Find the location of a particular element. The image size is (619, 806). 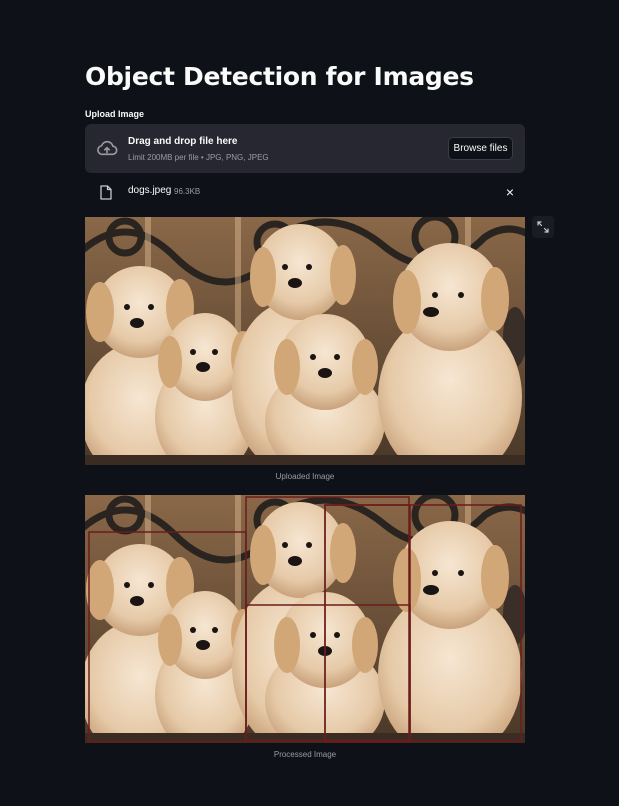

close-icon: × is located at coordinates (510, 192).